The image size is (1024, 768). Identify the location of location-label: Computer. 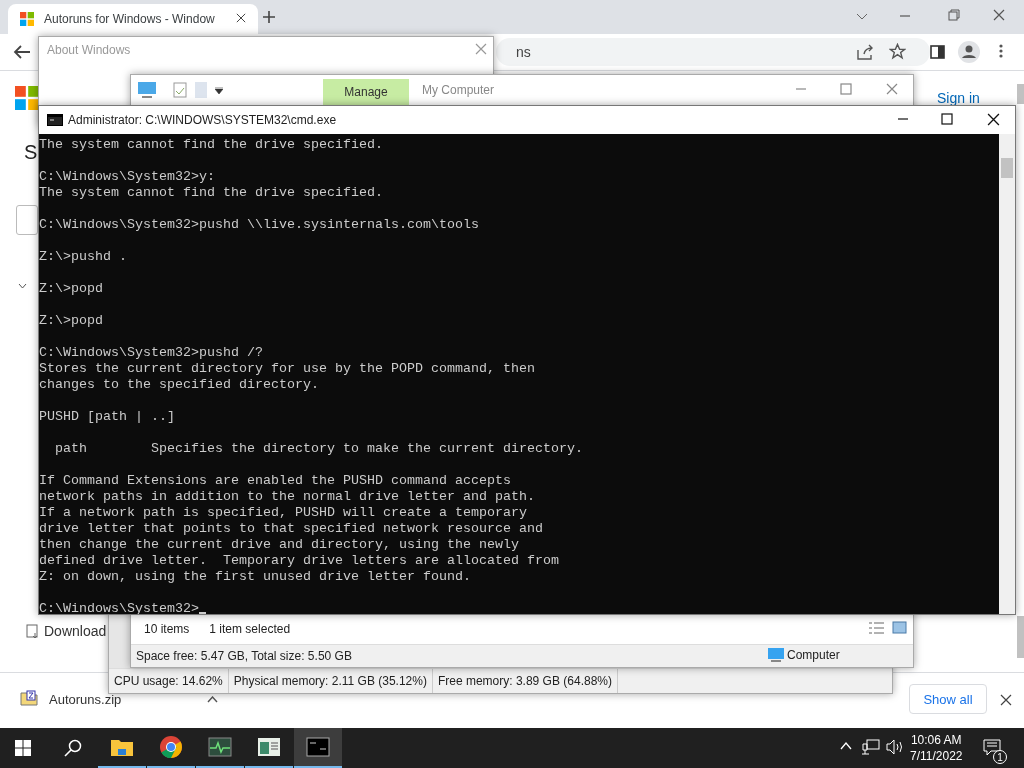
(813, 655).